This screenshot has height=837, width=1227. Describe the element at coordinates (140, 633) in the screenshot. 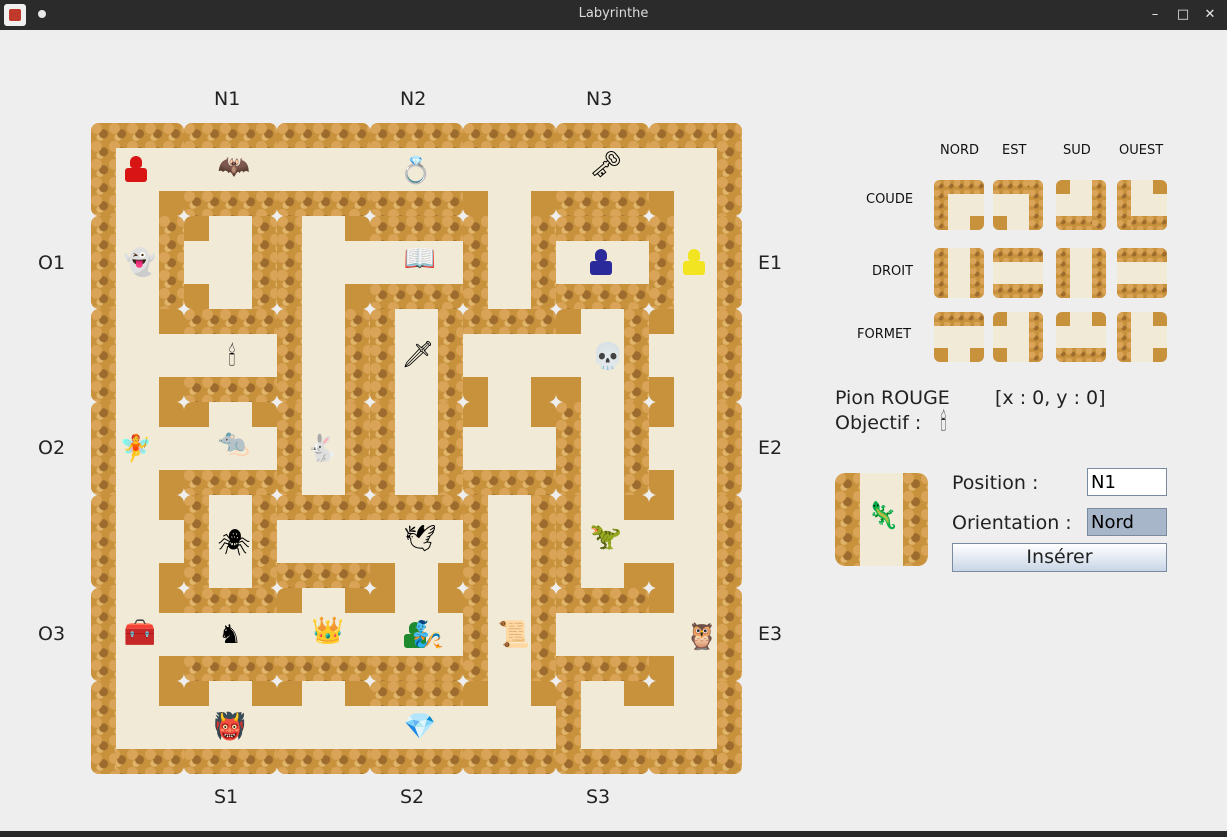

I see `chest-icon: 🧰` at that location.